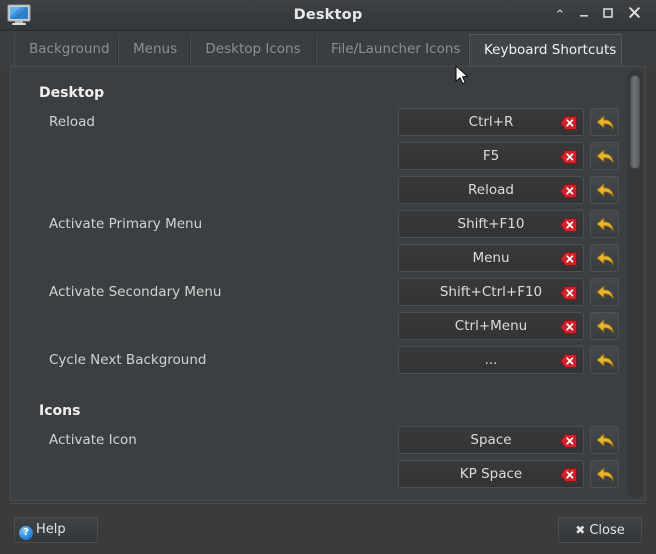  I want to click on shortcut-entry: Shift+Ctrl+F10, so click(491, 292).